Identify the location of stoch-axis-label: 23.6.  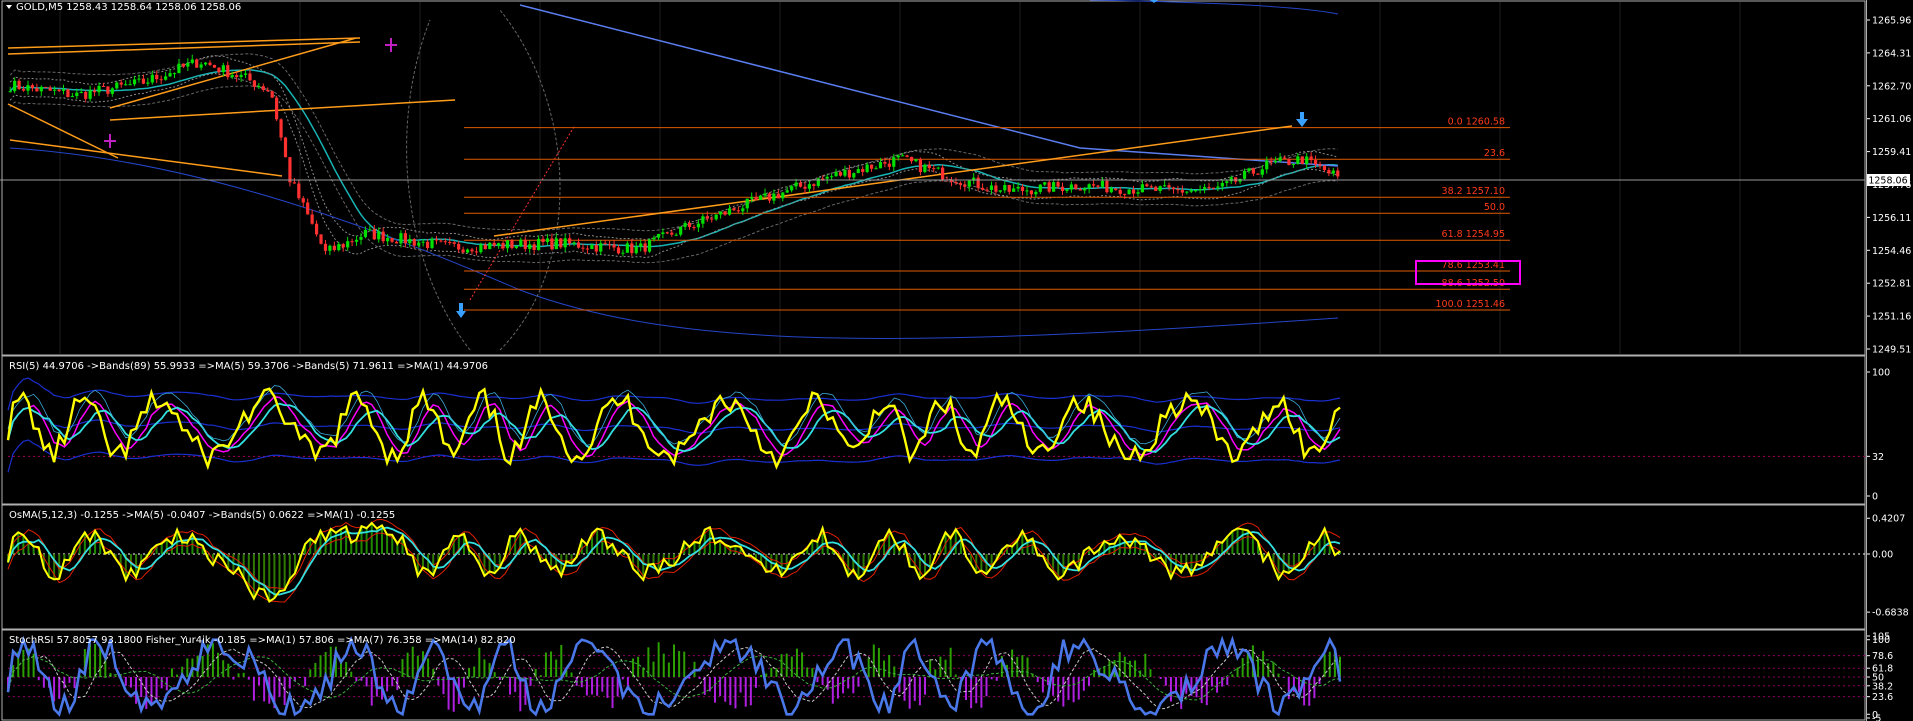
(1882, 697).